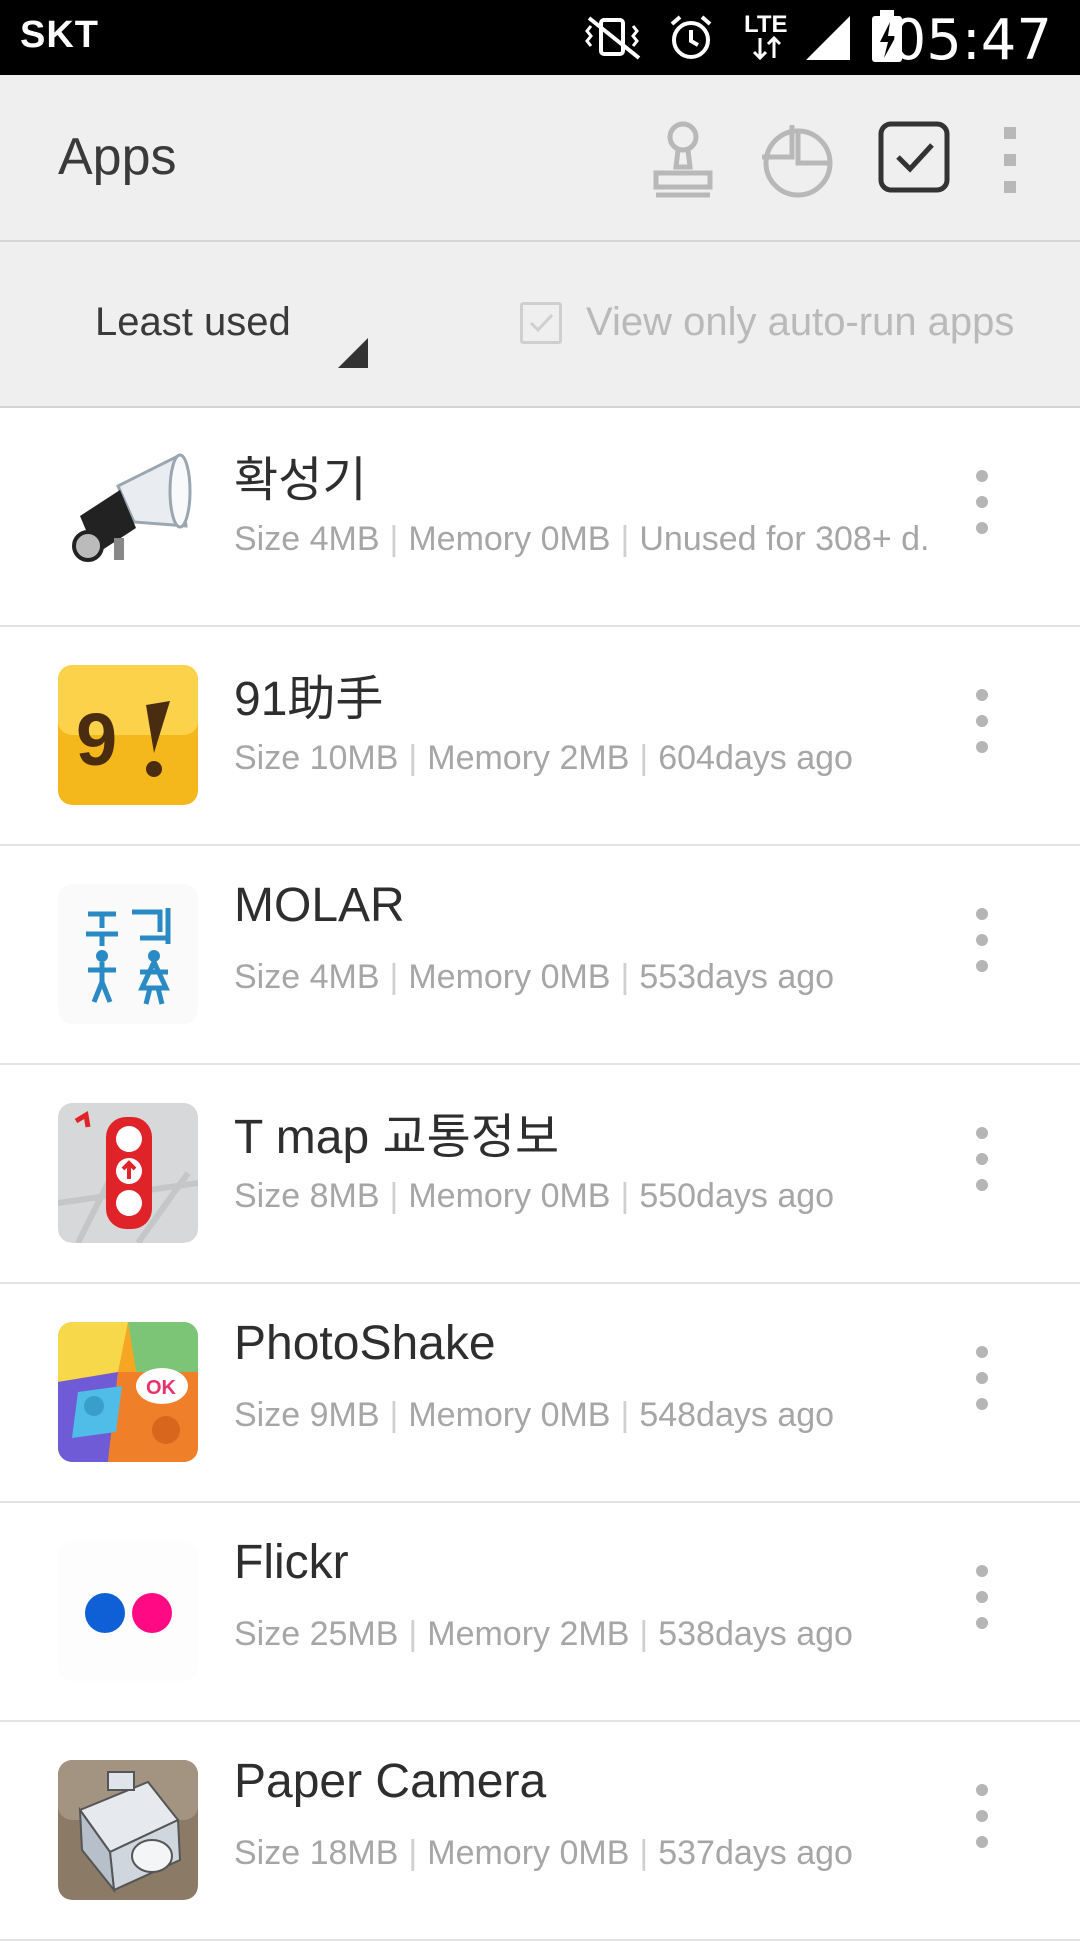 The height and width of the screenshot is (1941, 1080). I want to click on app-details: Size 10MB | Memory 2MB | 604days ago, so click(543, 758).